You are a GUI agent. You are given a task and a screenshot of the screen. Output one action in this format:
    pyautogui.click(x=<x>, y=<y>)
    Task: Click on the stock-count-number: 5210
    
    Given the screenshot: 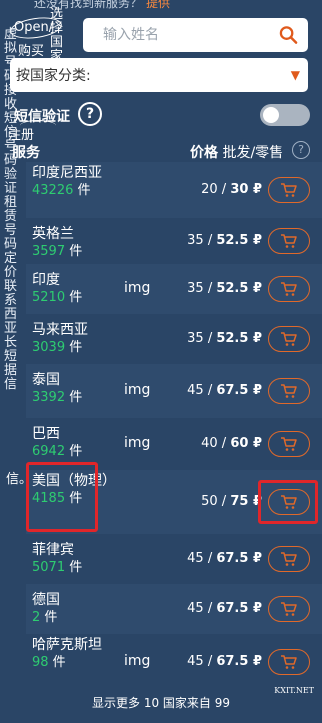 What is the action you would take?
    pyautogui.click(x=49, y=297)
    